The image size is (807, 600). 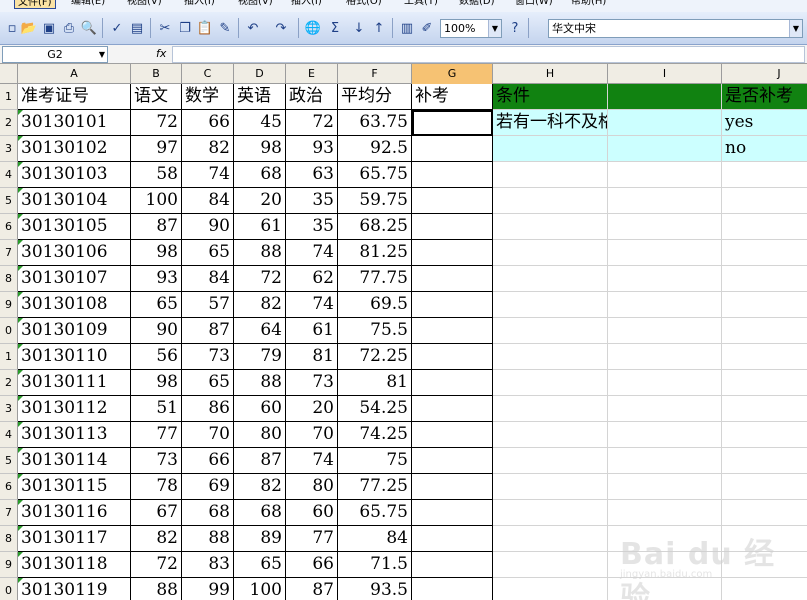 What do you see at coordinates (375, 201) in the screenshot?
I see `table-cell: 59.75` at bounding box center [375, 201].